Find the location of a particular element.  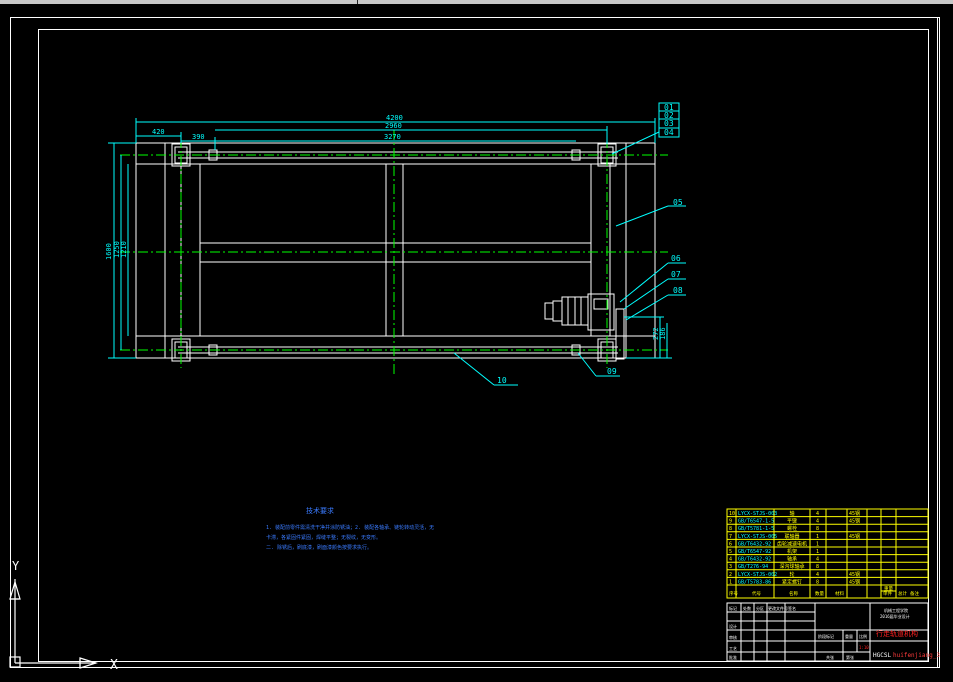

bom-cell-no: 1 is located at coordinates (730, 582).